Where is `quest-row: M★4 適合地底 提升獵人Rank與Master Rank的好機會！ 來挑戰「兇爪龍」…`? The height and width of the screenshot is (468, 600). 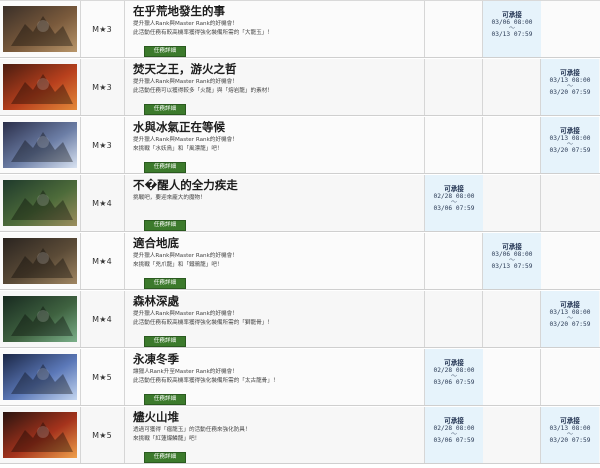
quest-row: M★4 適合地底 提升獵人Rank與Master Rank的好機會！ 來挑戰「兇爪龍」… is located at coordinates (300, 261).